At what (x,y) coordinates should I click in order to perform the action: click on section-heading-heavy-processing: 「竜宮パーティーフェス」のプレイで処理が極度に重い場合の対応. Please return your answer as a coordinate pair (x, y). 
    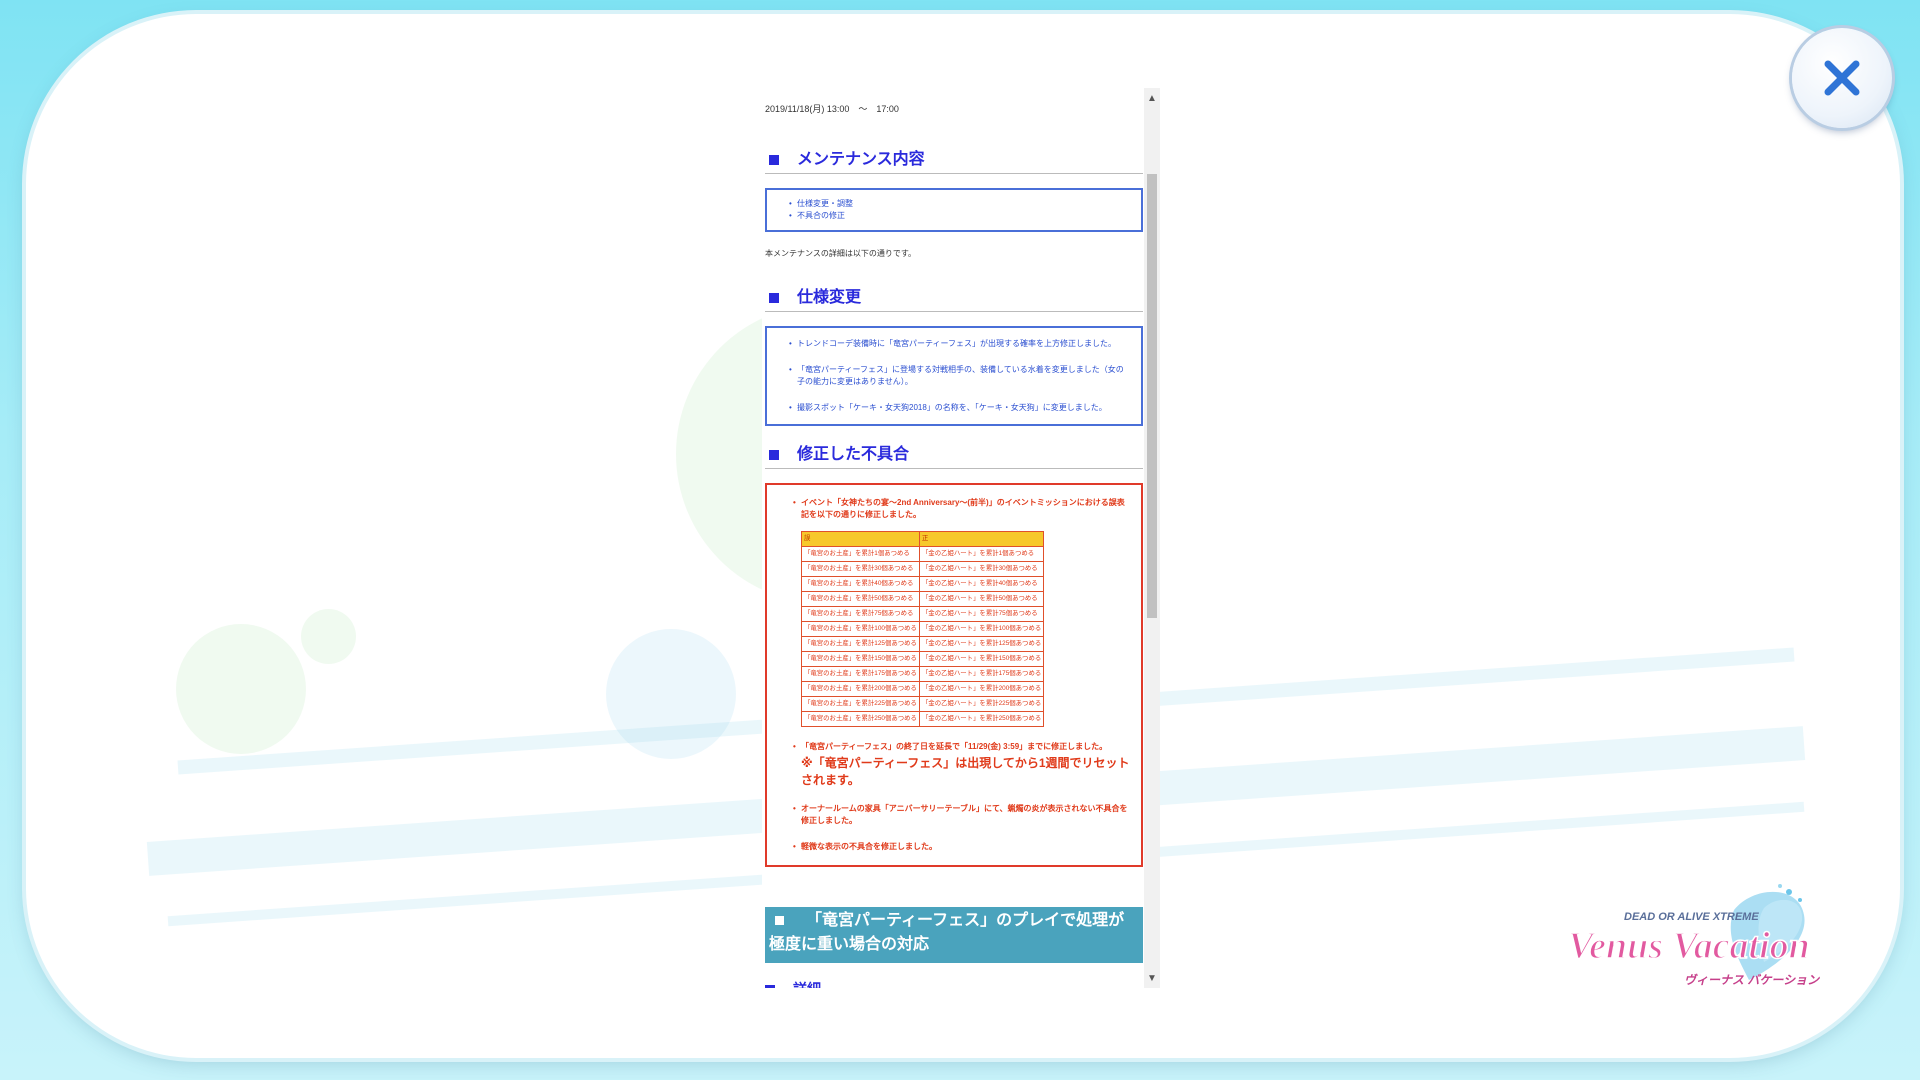
    Looking at the image, I should click on (954, 935).